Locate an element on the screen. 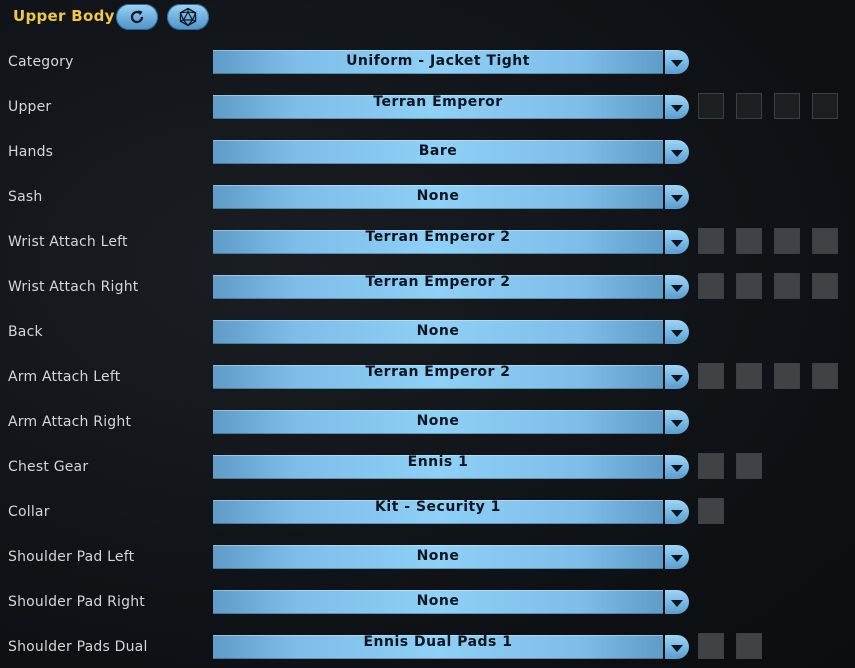 This screenshot has height=668, width=855. option-row: Back None is located at coordinates (427, 337).